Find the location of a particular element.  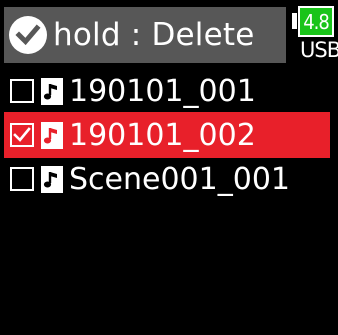

list-item-selected: 190101_002 is located at coordinates (167, 135).